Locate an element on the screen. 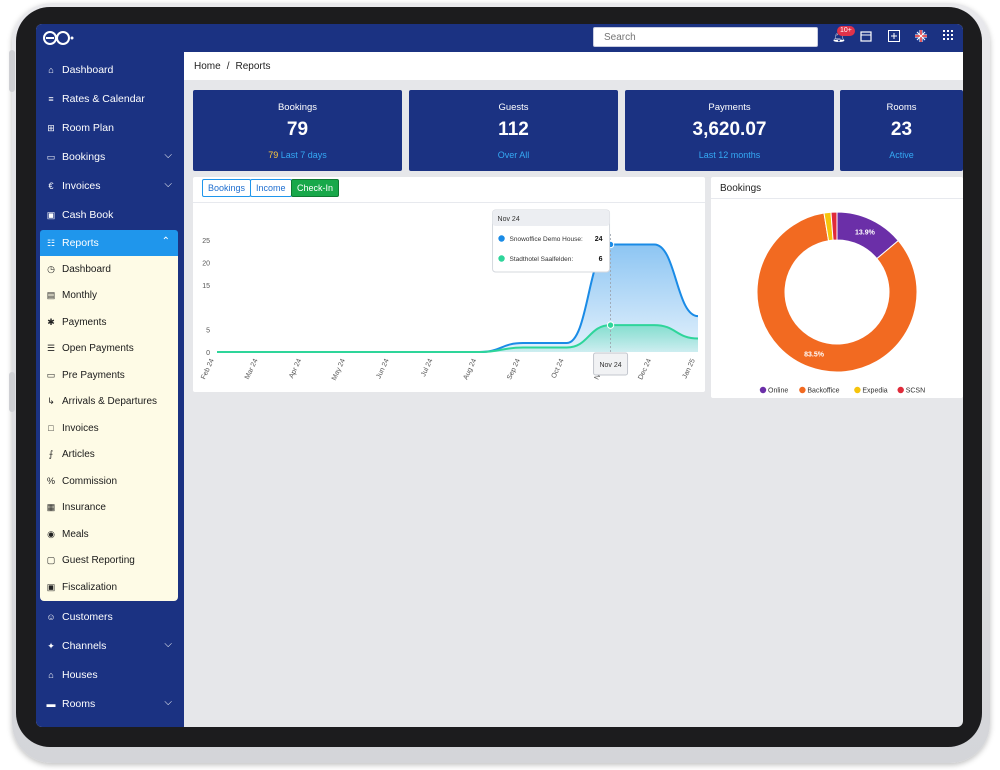  calendar-icon: ▤ is located at coordinates (51, 295).